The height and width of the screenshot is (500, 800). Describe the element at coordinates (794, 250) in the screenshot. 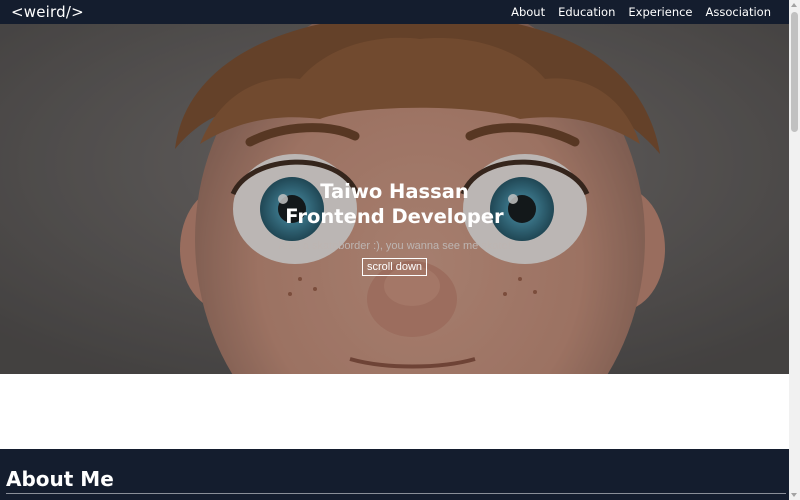

I see `page-scrollbar` at that location.